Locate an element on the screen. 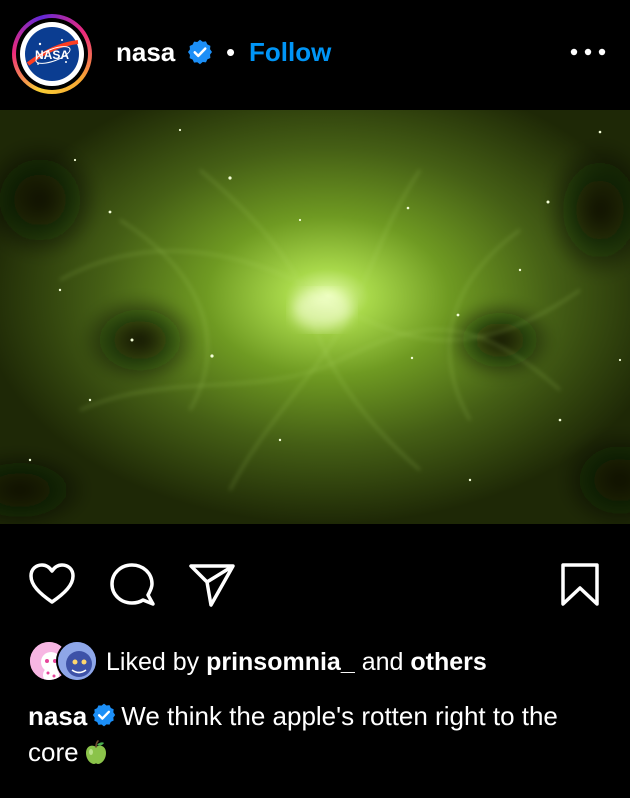 Image resolution: width=630 pixels, height=798 pixels. liker-avatar is located at coordinates (77, 661).